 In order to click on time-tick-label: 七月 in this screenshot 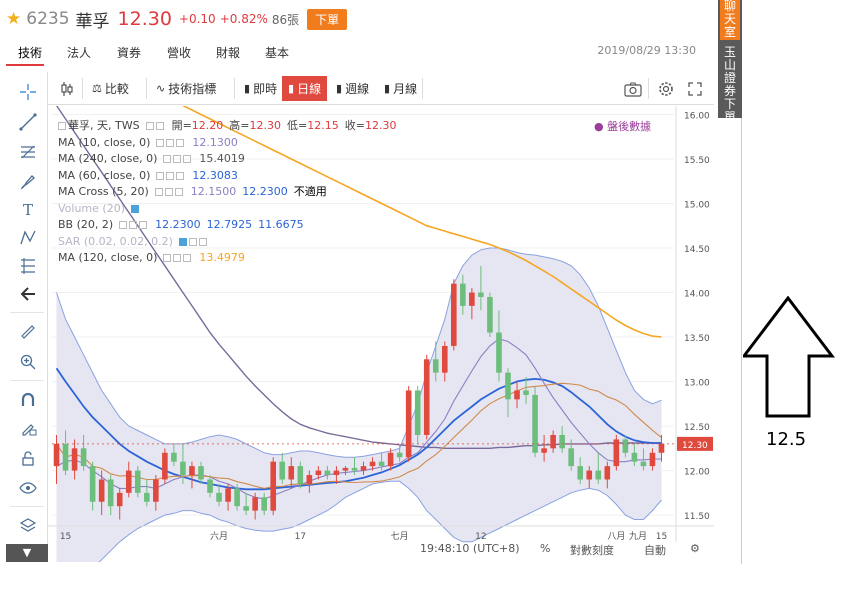, I will do `click(400, 536)`.